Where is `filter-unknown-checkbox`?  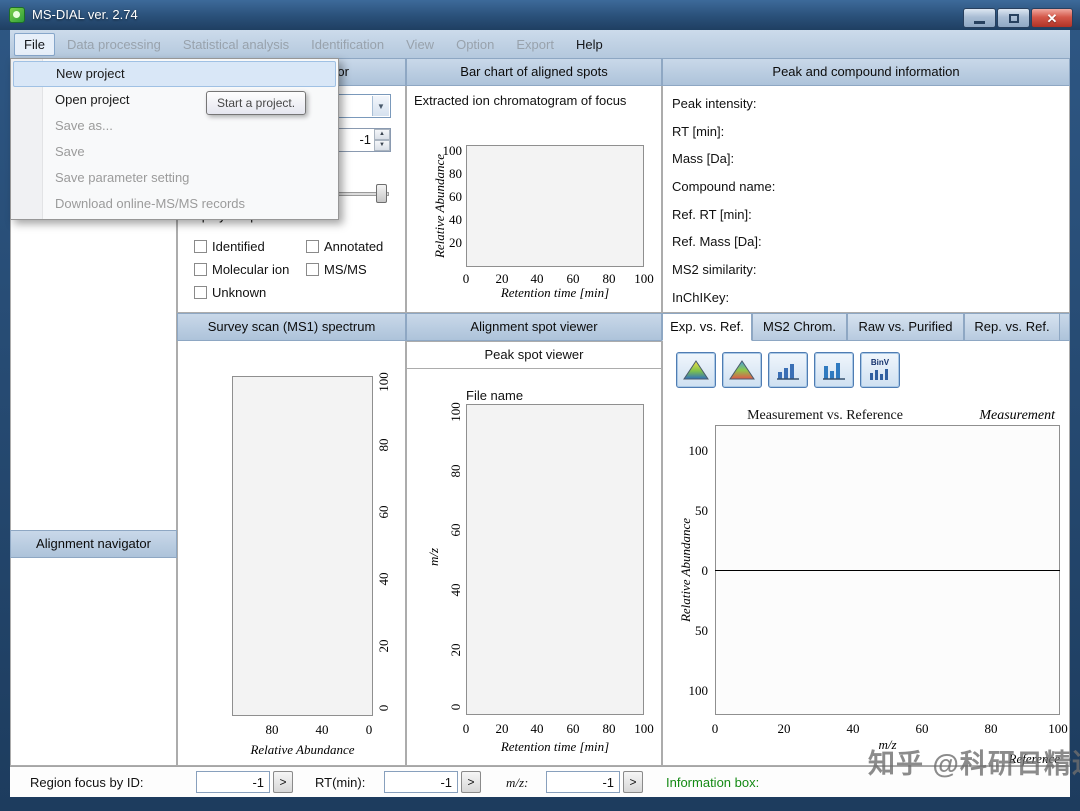 filter-unknown-checkbox is located at coordinates (200, 292).